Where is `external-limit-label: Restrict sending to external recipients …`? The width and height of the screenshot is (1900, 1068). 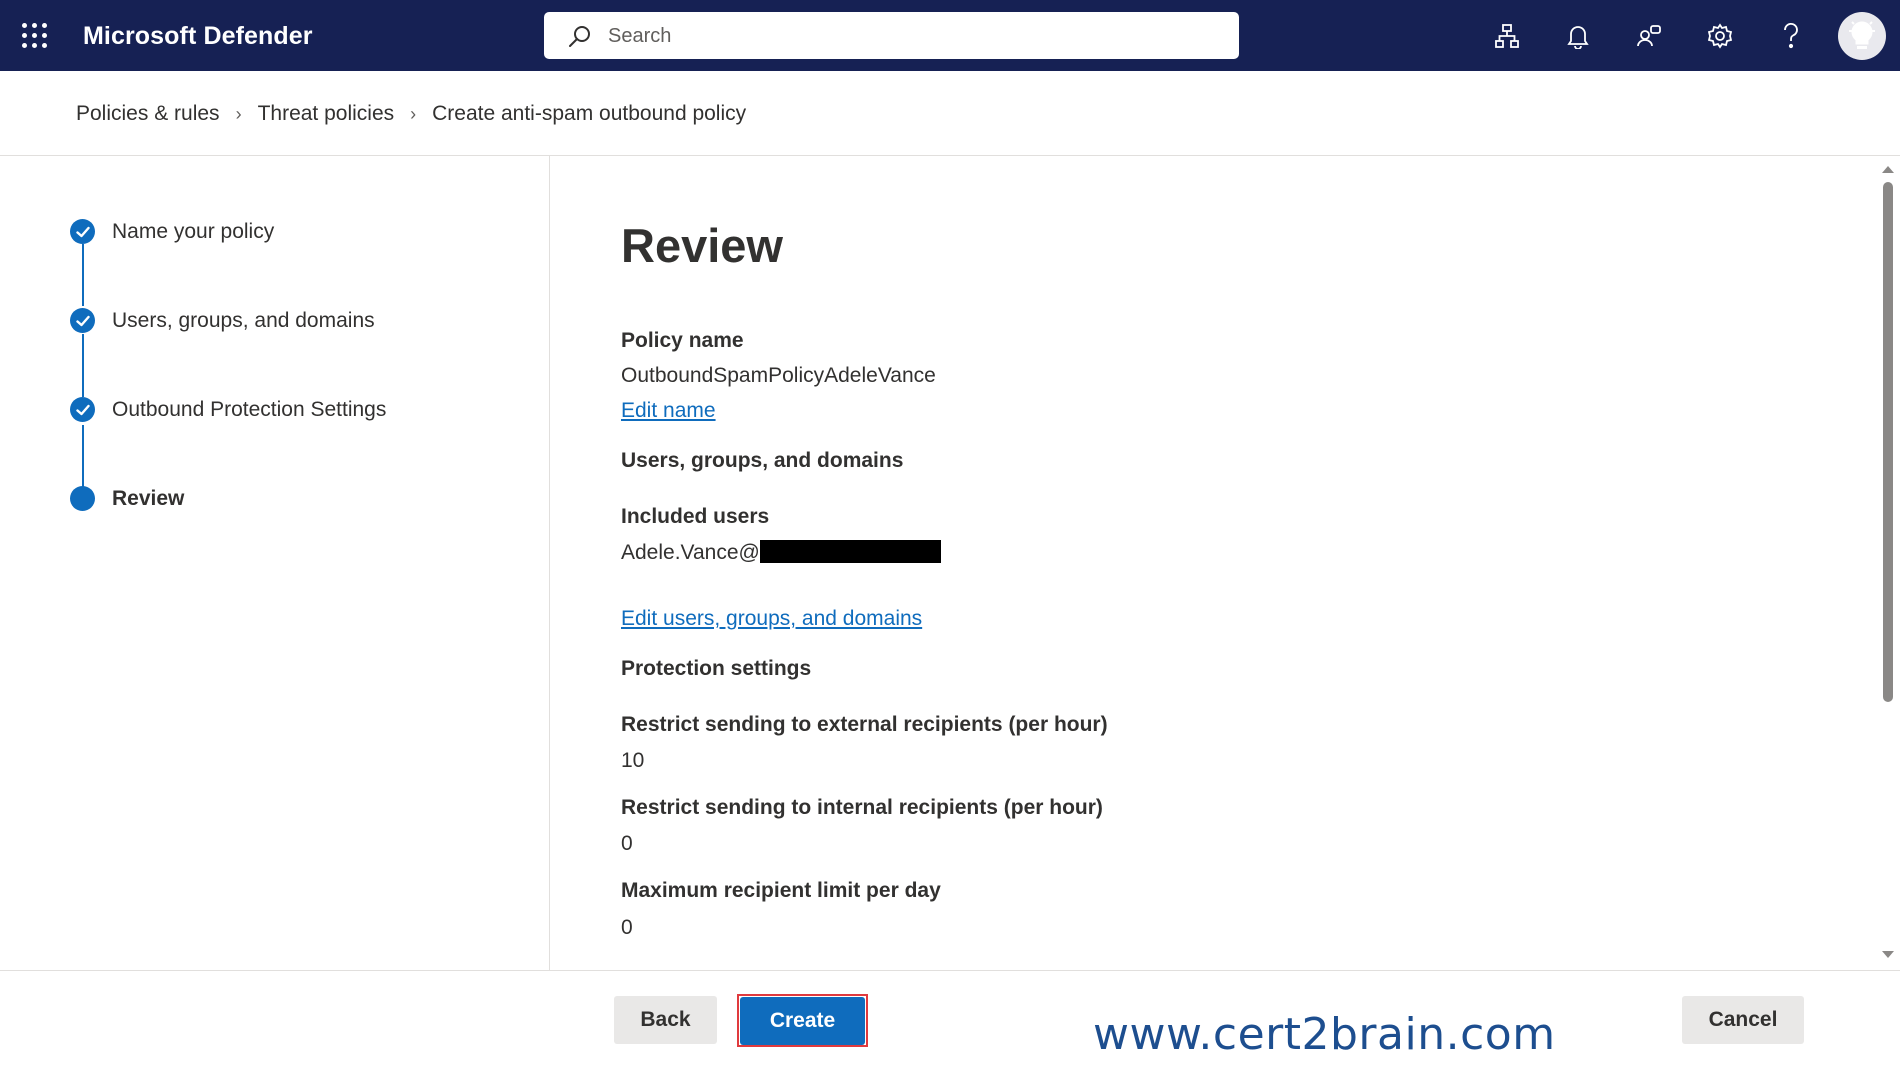
external-limit-label: Restrict sending to external recipients … is located at coordinates (864, 724).